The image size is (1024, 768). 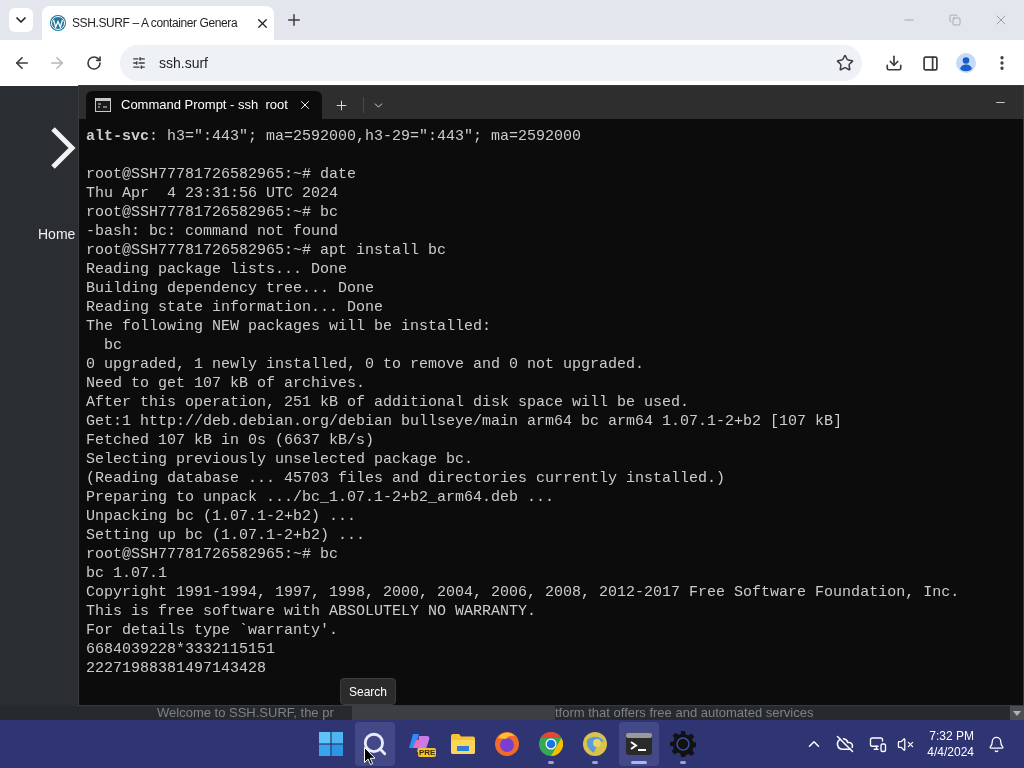 What do you see at coordinates (845, 744) in the screenshot?
I see `cloud-off-icon` at bounding box center [845, 744].